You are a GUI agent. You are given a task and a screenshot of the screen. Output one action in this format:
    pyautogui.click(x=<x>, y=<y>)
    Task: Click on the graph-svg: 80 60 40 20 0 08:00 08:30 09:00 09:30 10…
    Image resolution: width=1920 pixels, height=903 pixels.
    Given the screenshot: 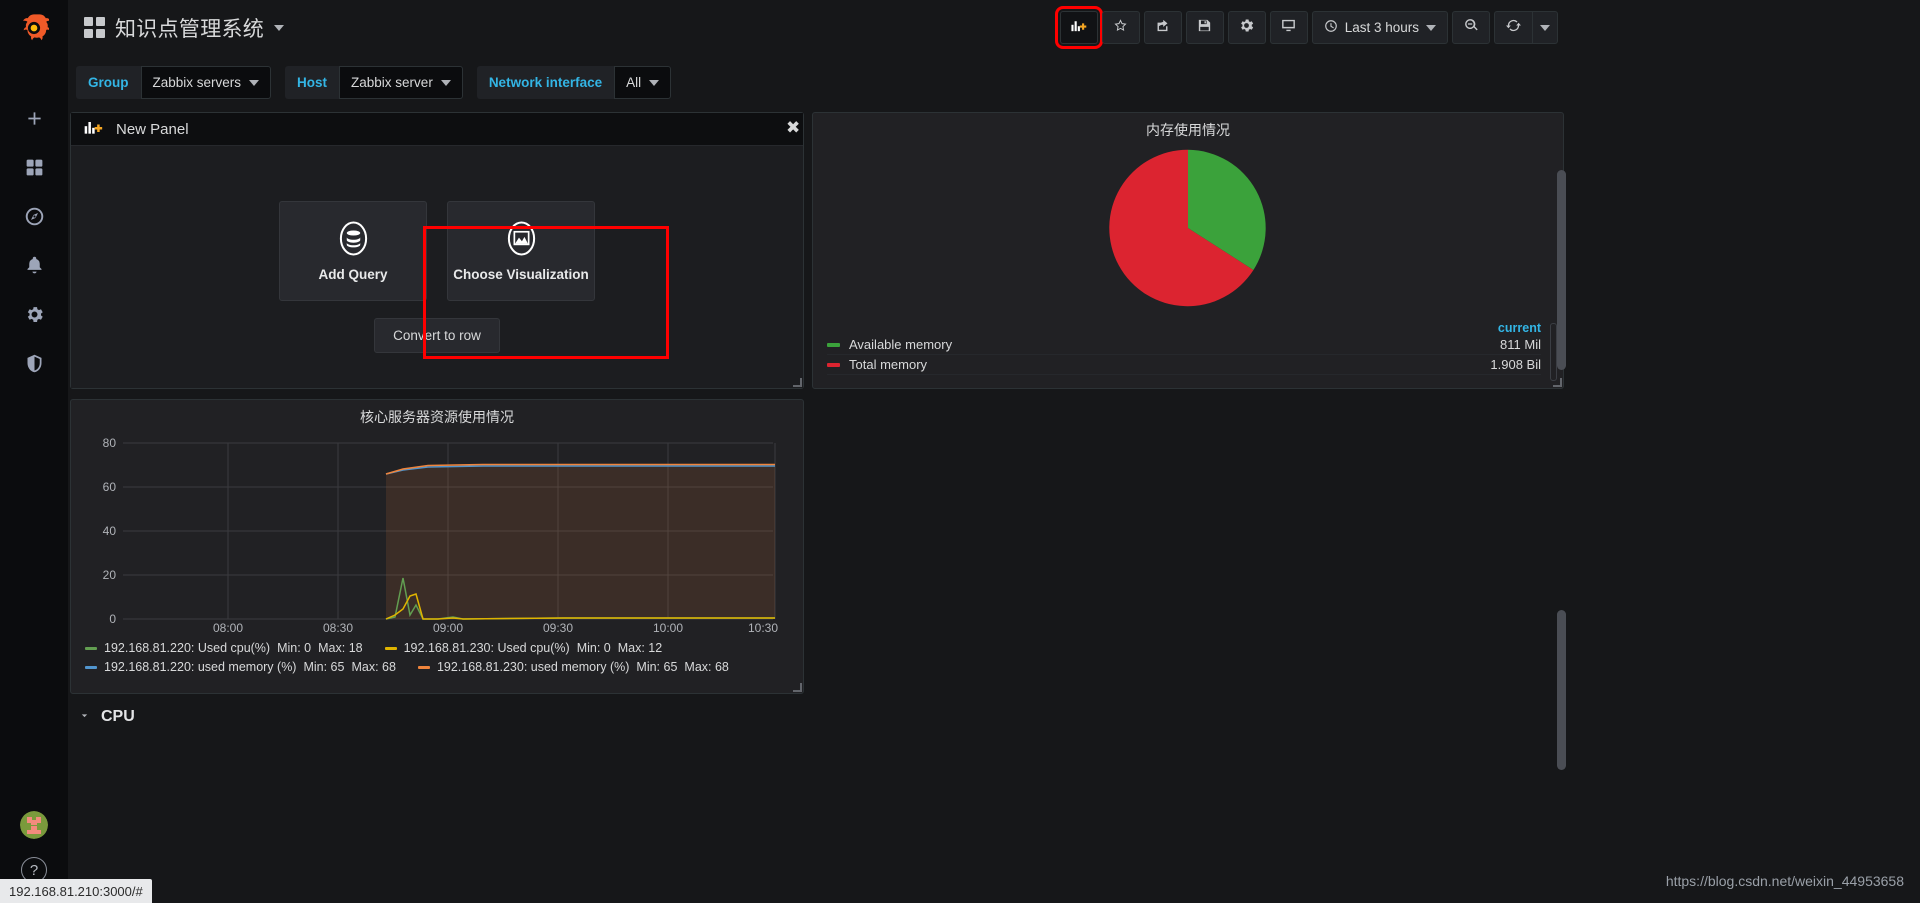 What is the action you would take?
    pyautogui.click(x=441, y=535)
    